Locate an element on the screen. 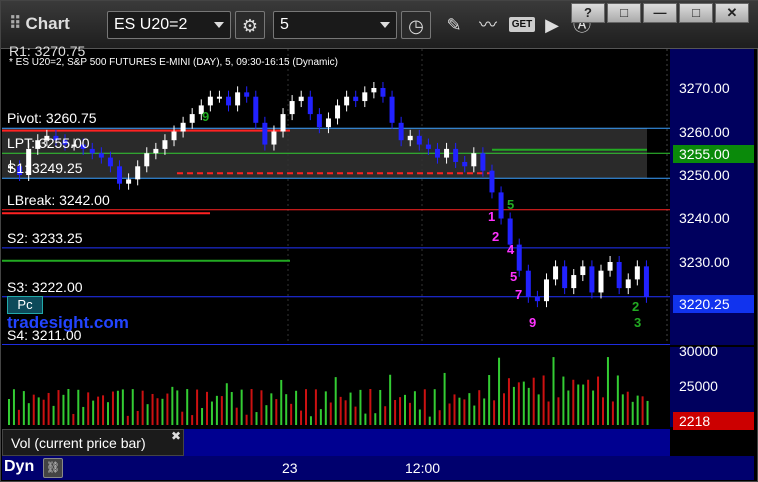 This screenshot has height=482, width=758. volume-chart is located at coordinates (336, 387).